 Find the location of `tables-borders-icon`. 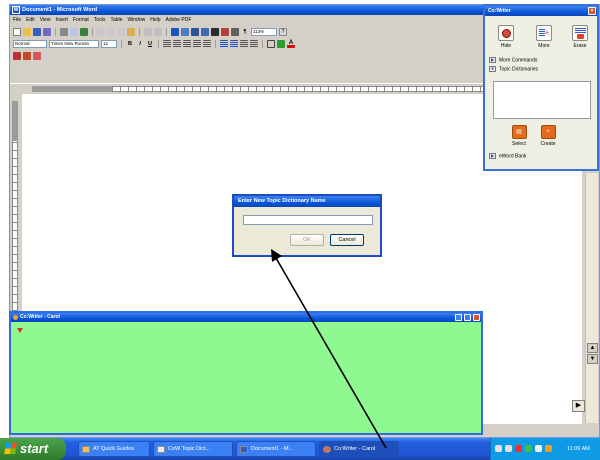

tables-borders-icon is located at coordinates (185, 31).